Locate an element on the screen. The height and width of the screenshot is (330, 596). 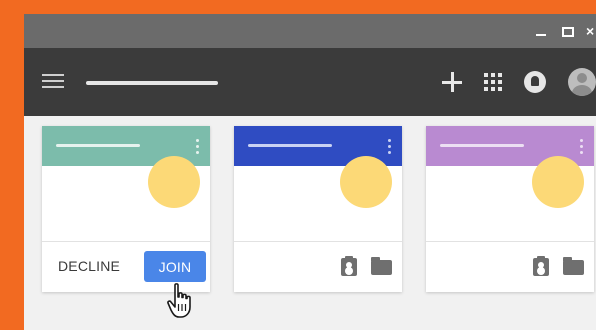
maximize-icon is located at coordinates (567, 31).